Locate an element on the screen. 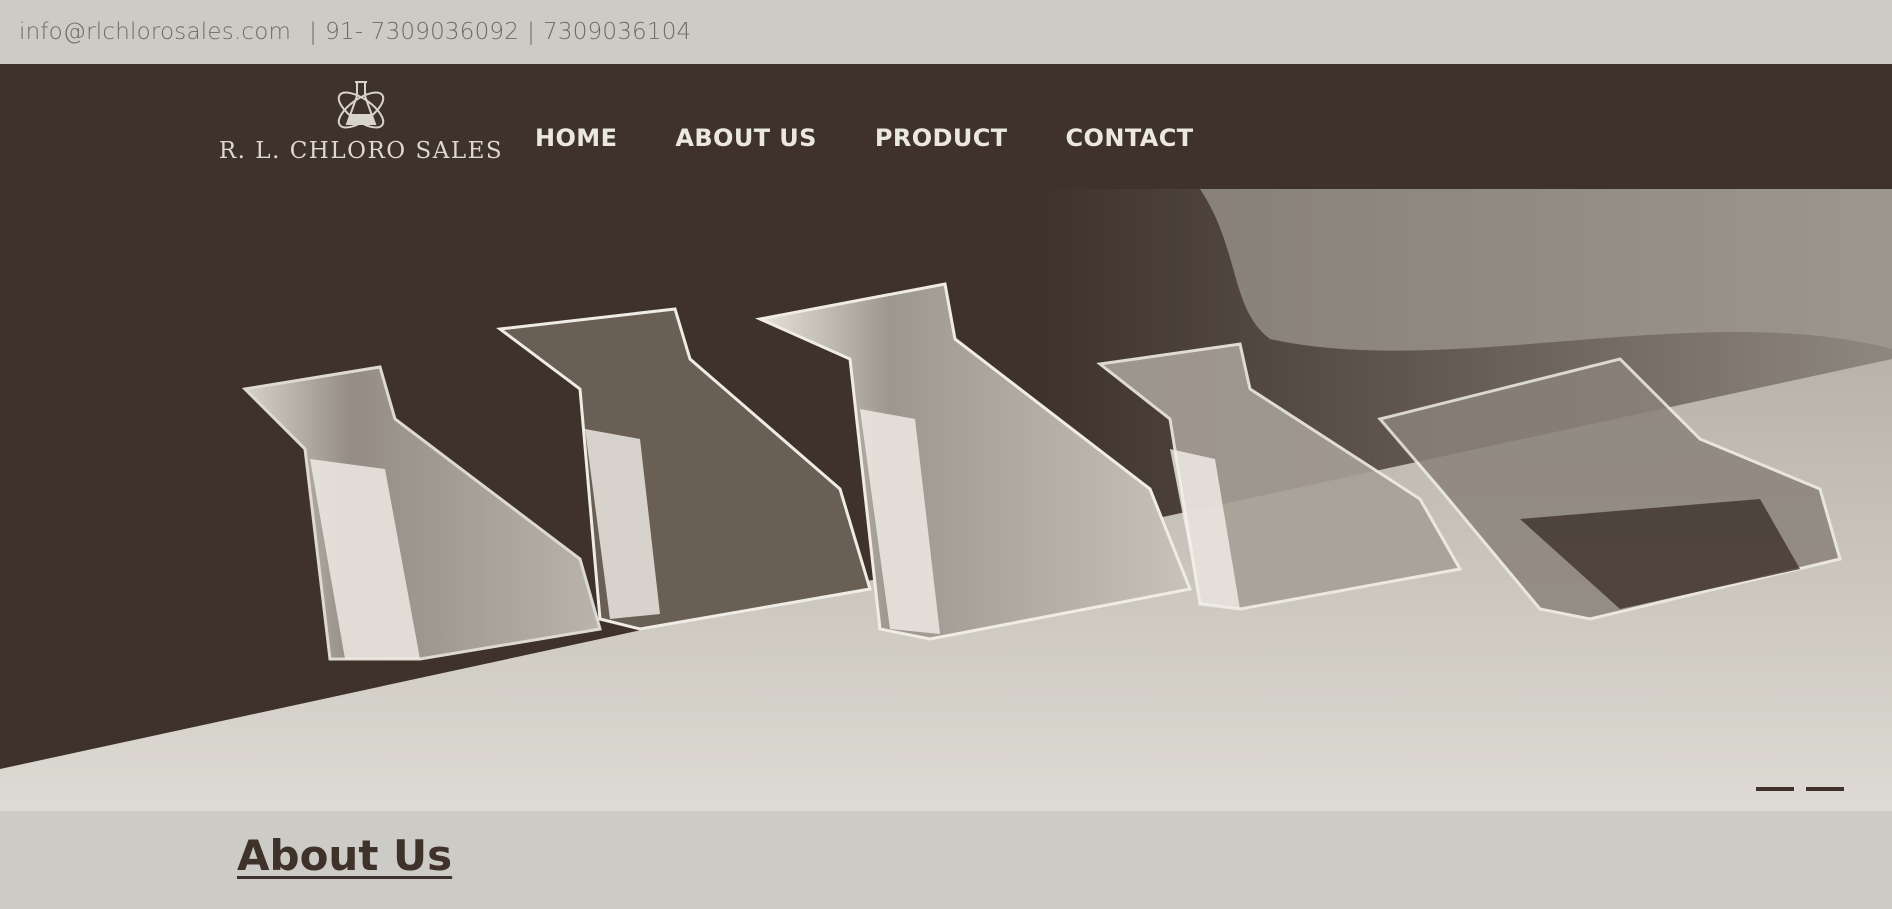 This screenshot has width=1892, height=909. main-nav: HOME ABOUT US PRODUCT CONTACT is located at coordinates (893, 144).